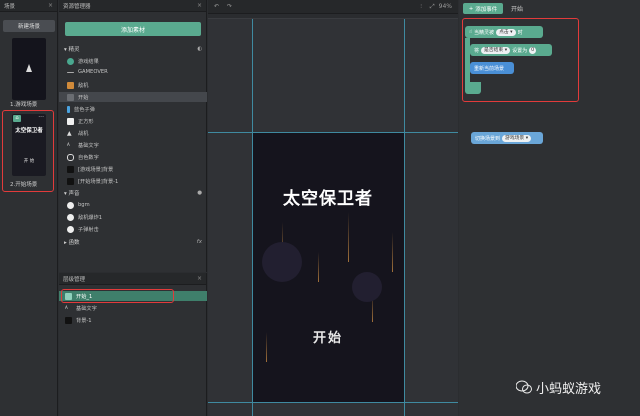  What do you see at coordinates (133, 308) in the screenshot?
I see `layer-item: A基础文字` at bounding box center [133, 308].